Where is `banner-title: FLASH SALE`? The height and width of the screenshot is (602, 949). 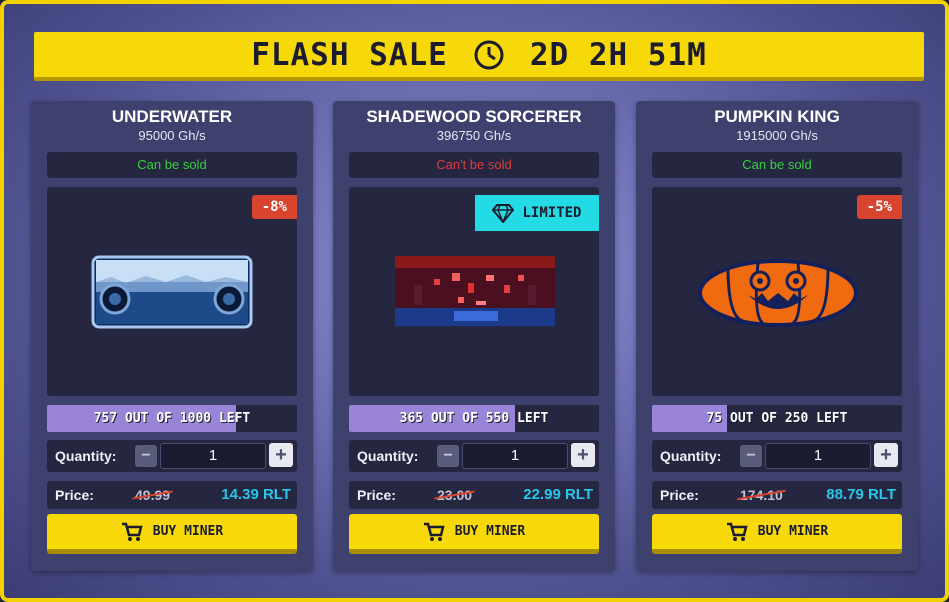
banner-title: FLASH SALE is located at coordinates (349, 54).